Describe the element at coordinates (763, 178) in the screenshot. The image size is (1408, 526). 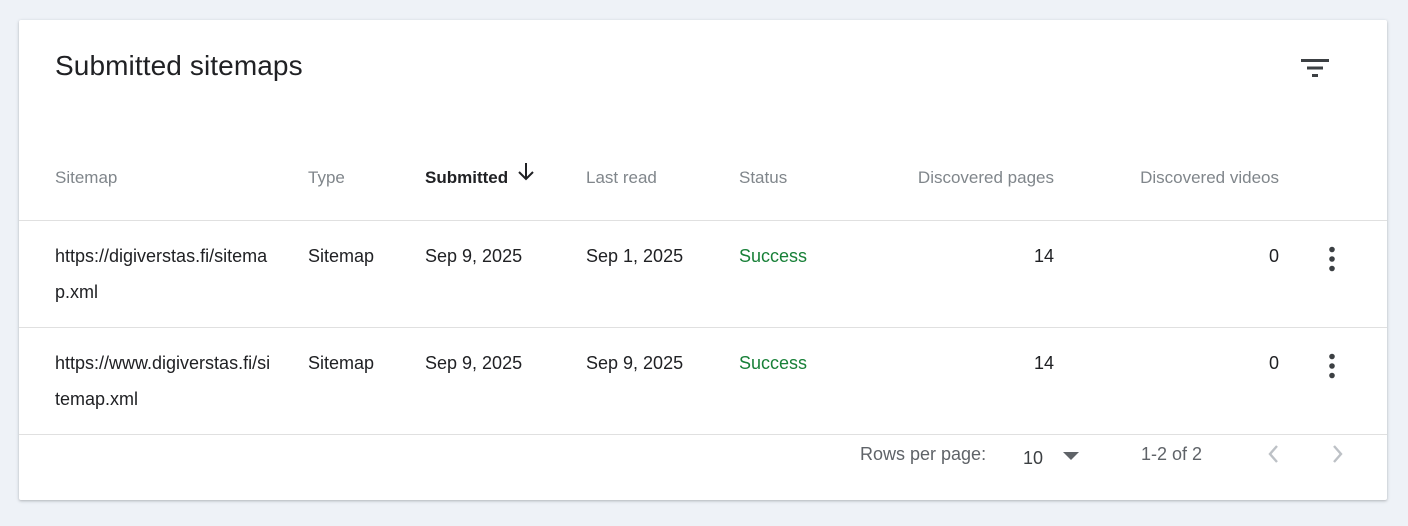
I see `column-header-status: Status` at that location.